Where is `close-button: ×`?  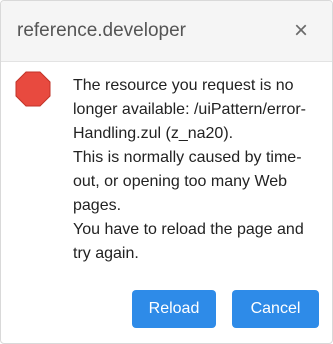 close-button: × is located at coordinates (301, 30).